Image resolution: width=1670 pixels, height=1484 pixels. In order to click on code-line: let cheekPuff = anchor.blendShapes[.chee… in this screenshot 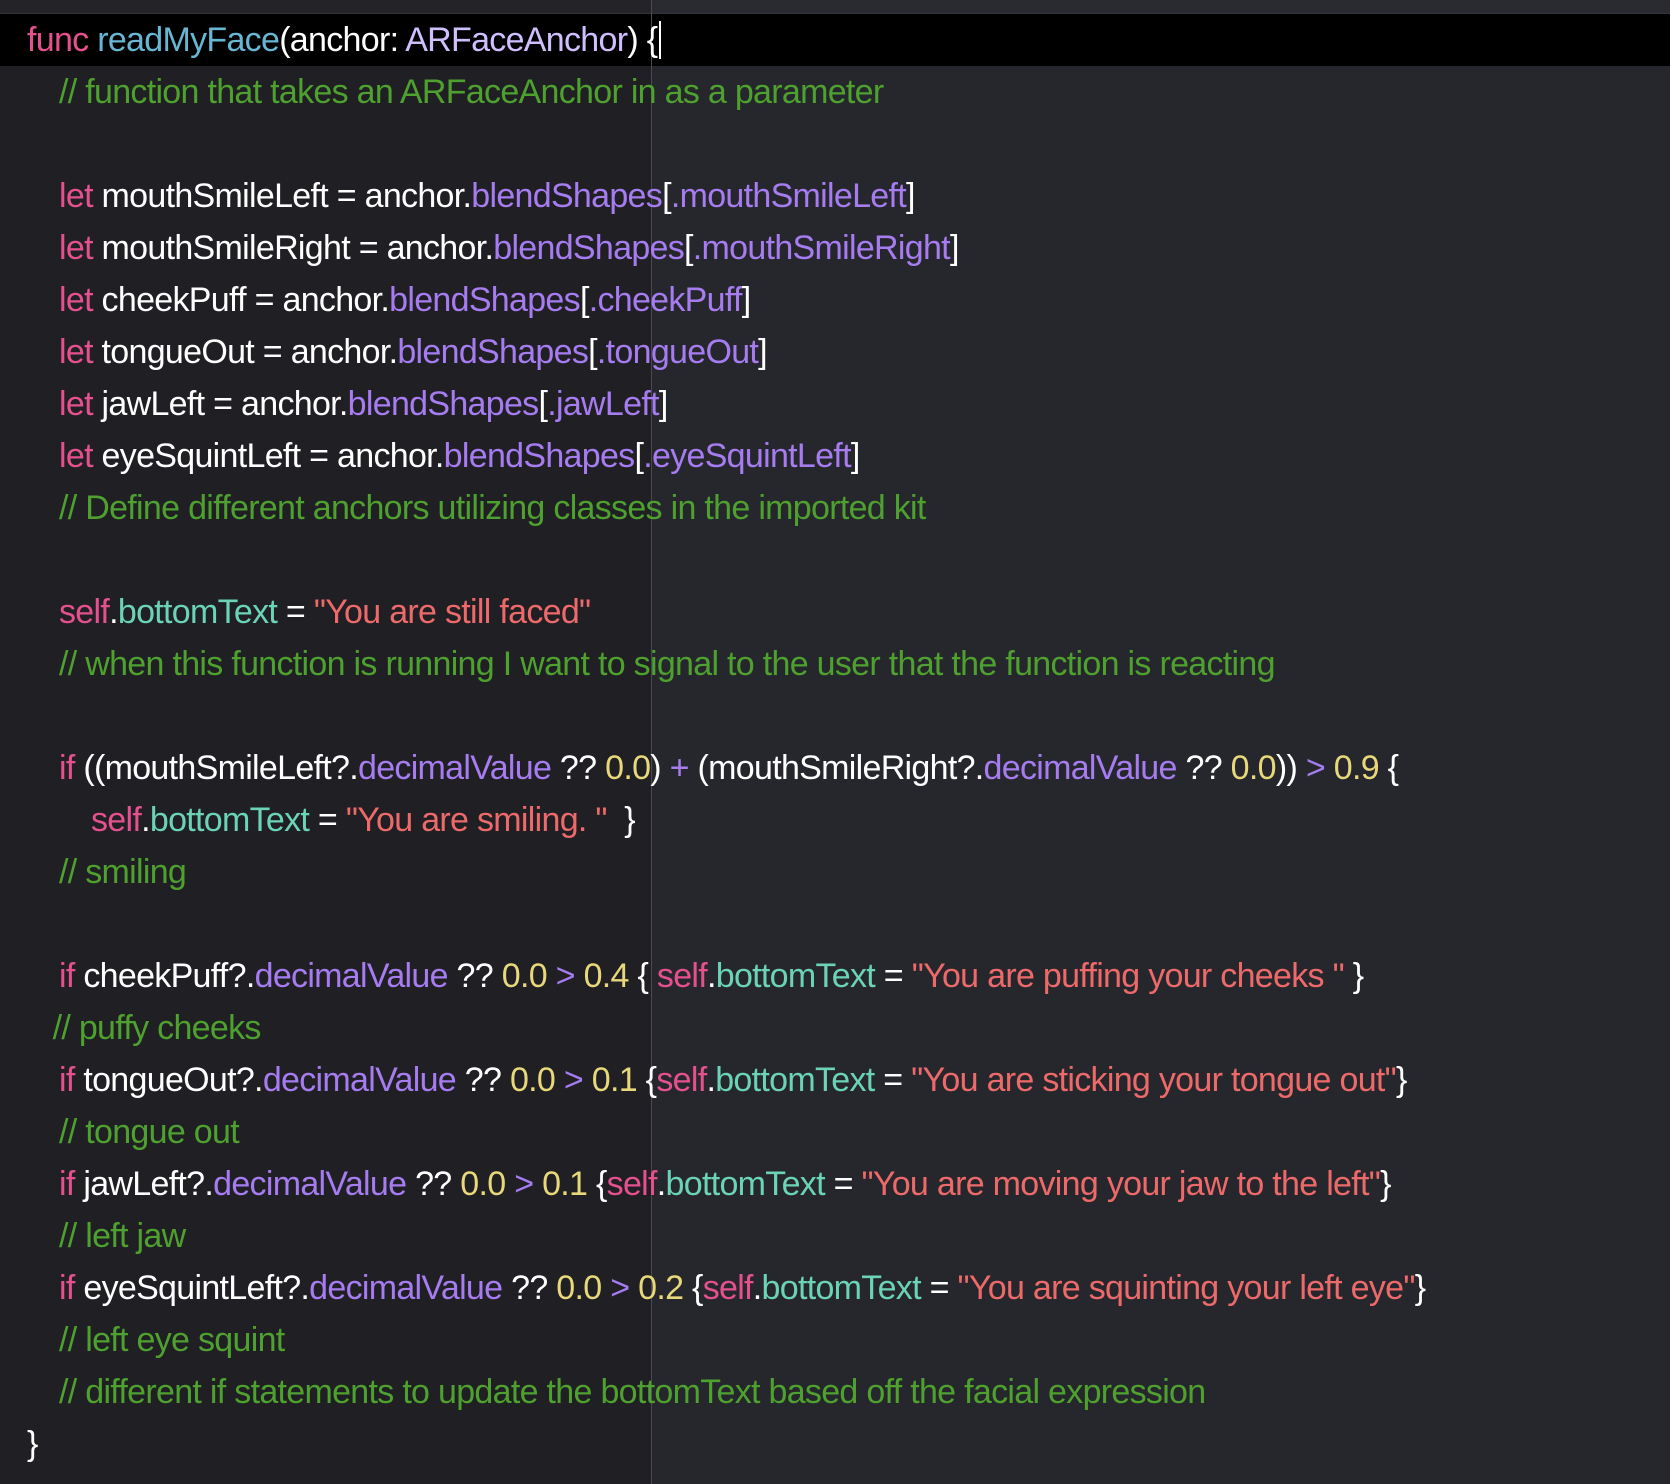, I will do `click(405, 300)`.